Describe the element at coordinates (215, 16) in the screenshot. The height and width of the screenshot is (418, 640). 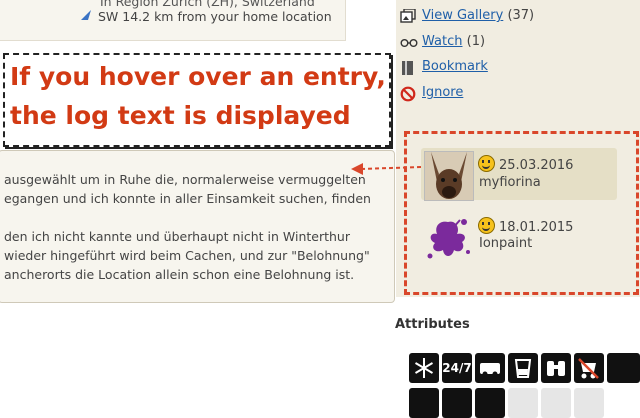
I see `location-distance-label: SW 14.2 km from your home location` at that location.